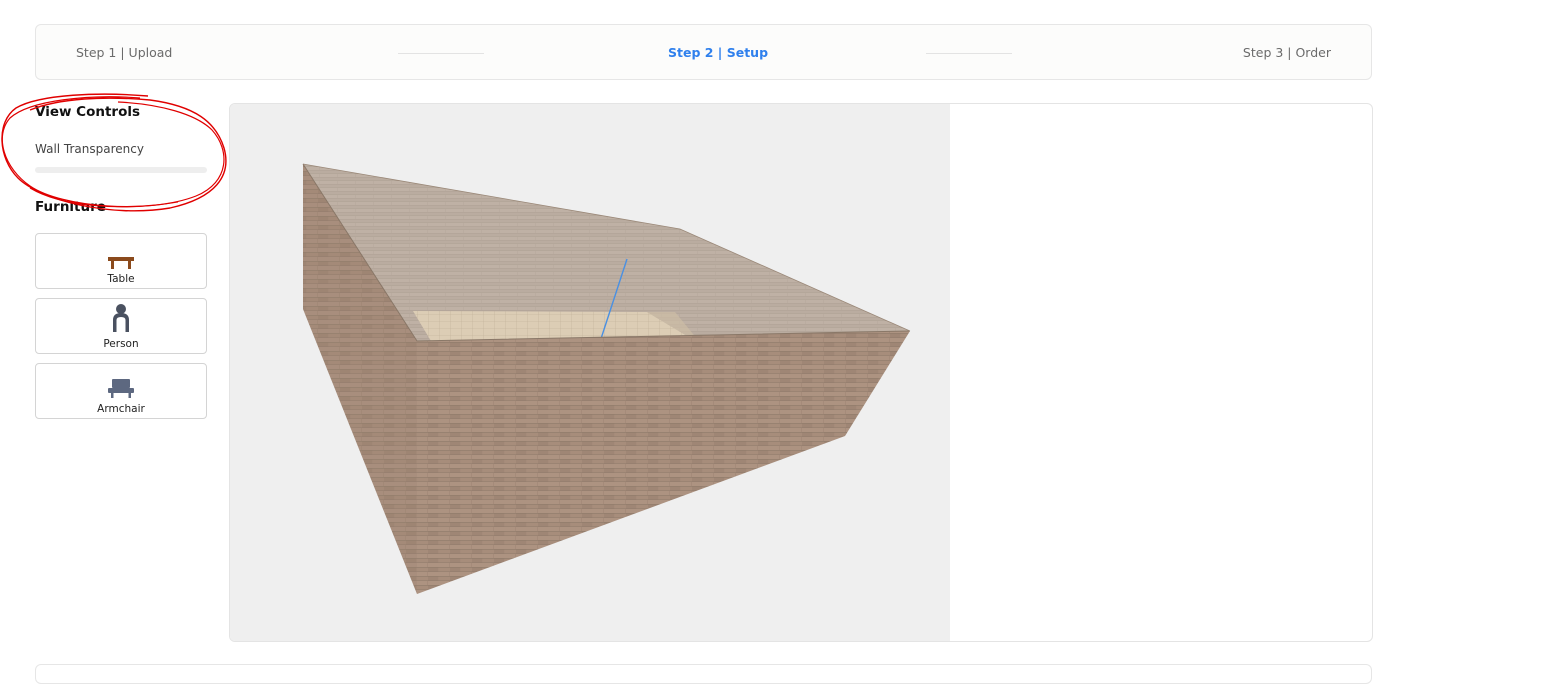  What do you see at coordinates (70, 207) in the screenshot?
I see `furniture-title: Furniture` at bounding box center [70, 207].